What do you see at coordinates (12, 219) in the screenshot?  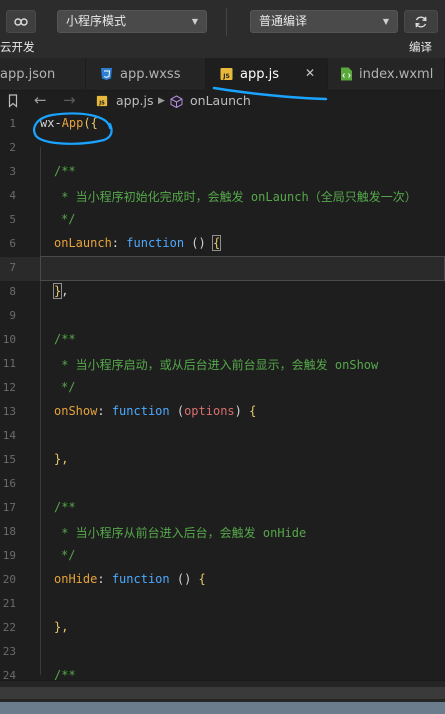 I see `line-number: 5` at bounding box center [12, 219].